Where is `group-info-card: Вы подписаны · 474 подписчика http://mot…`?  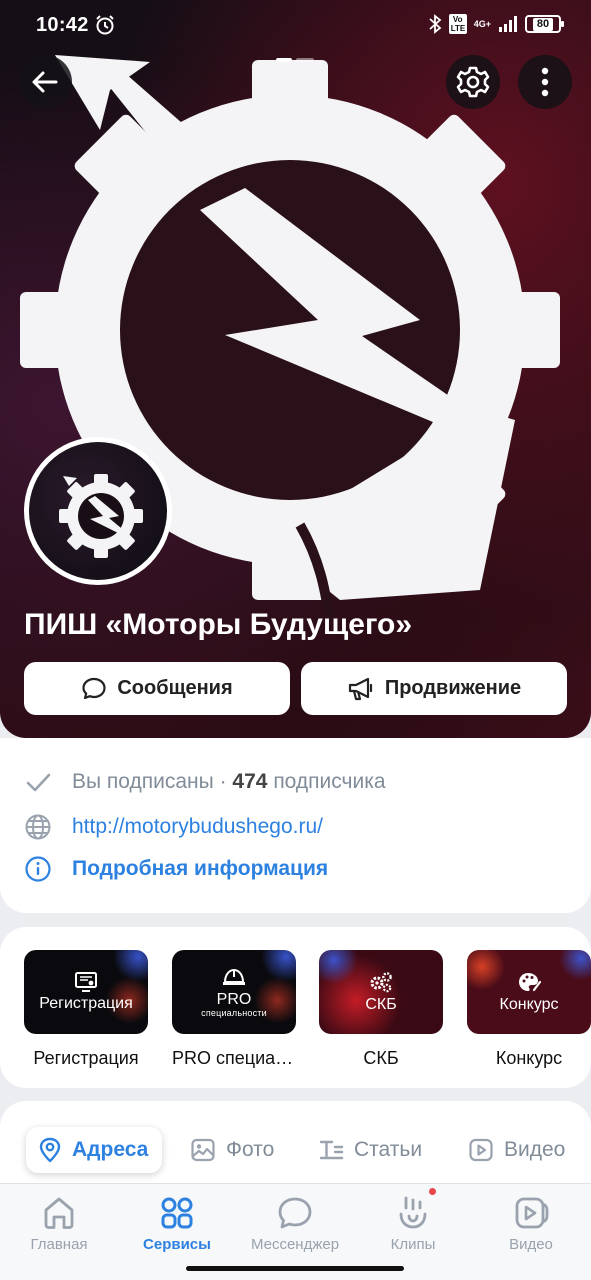 group-info-card: Вы подписаны · 474 подписчика http://mot… is located at coordinates (295, 825).